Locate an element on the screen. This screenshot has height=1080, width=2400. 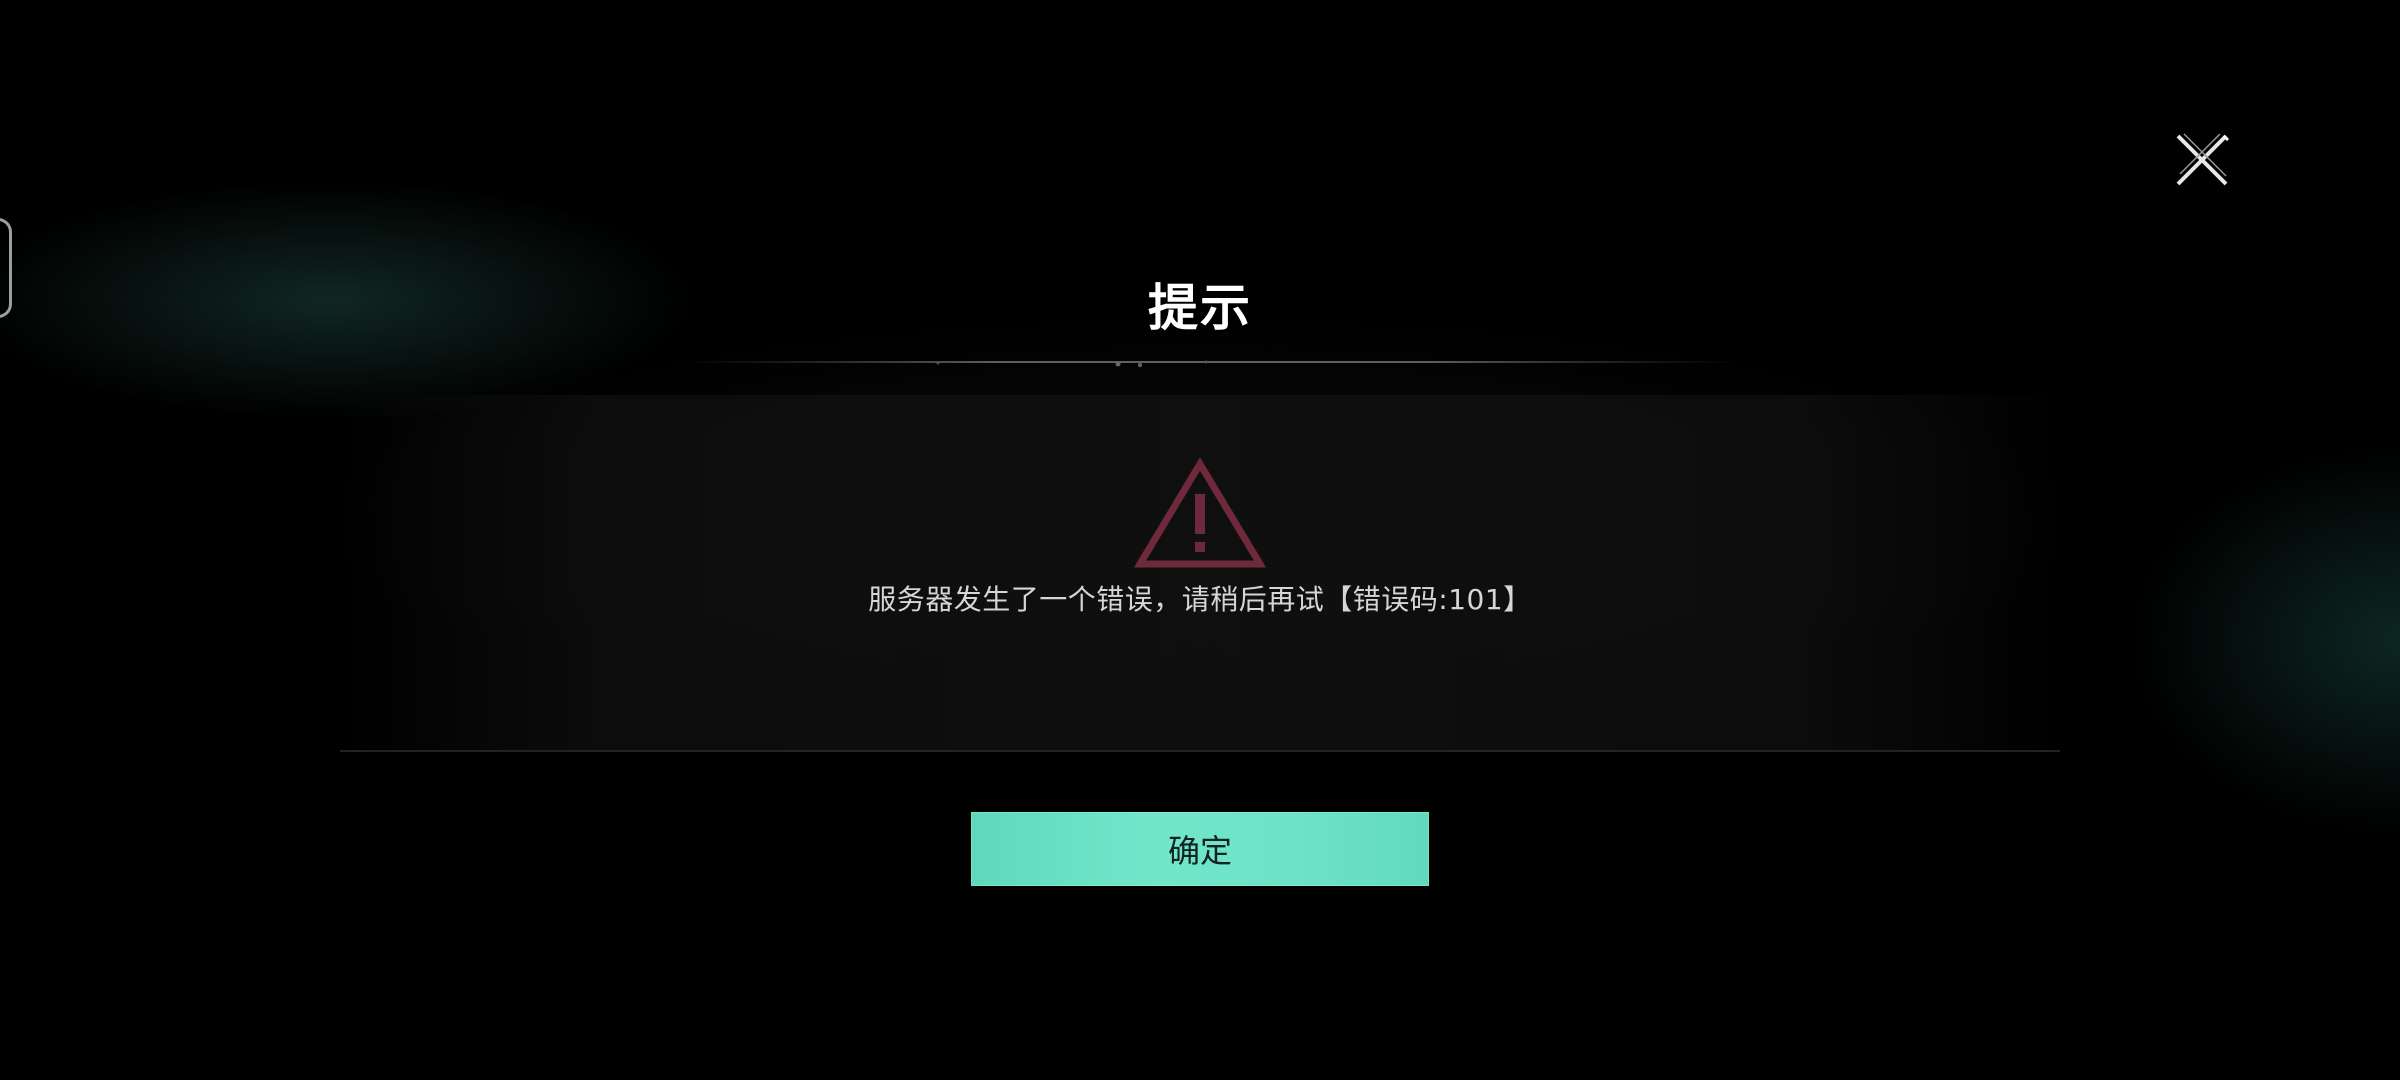
confirm-button: 确定 is located at coordinates (1200, 849).